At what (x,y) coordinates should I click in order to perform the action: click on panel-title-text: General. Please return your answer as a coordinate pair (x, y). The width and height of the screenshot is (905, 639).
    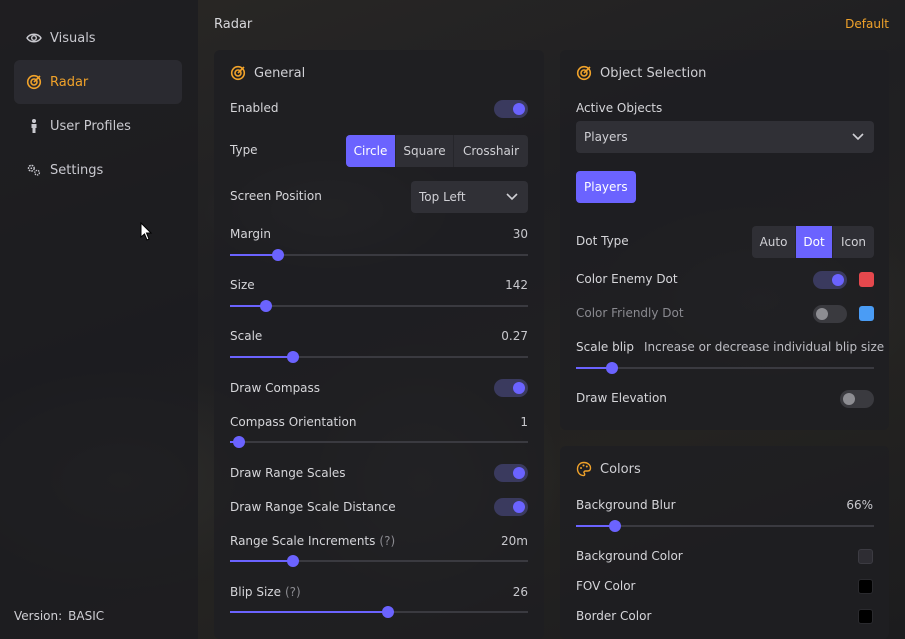
    Looking at the image, I should click on (280, 73).